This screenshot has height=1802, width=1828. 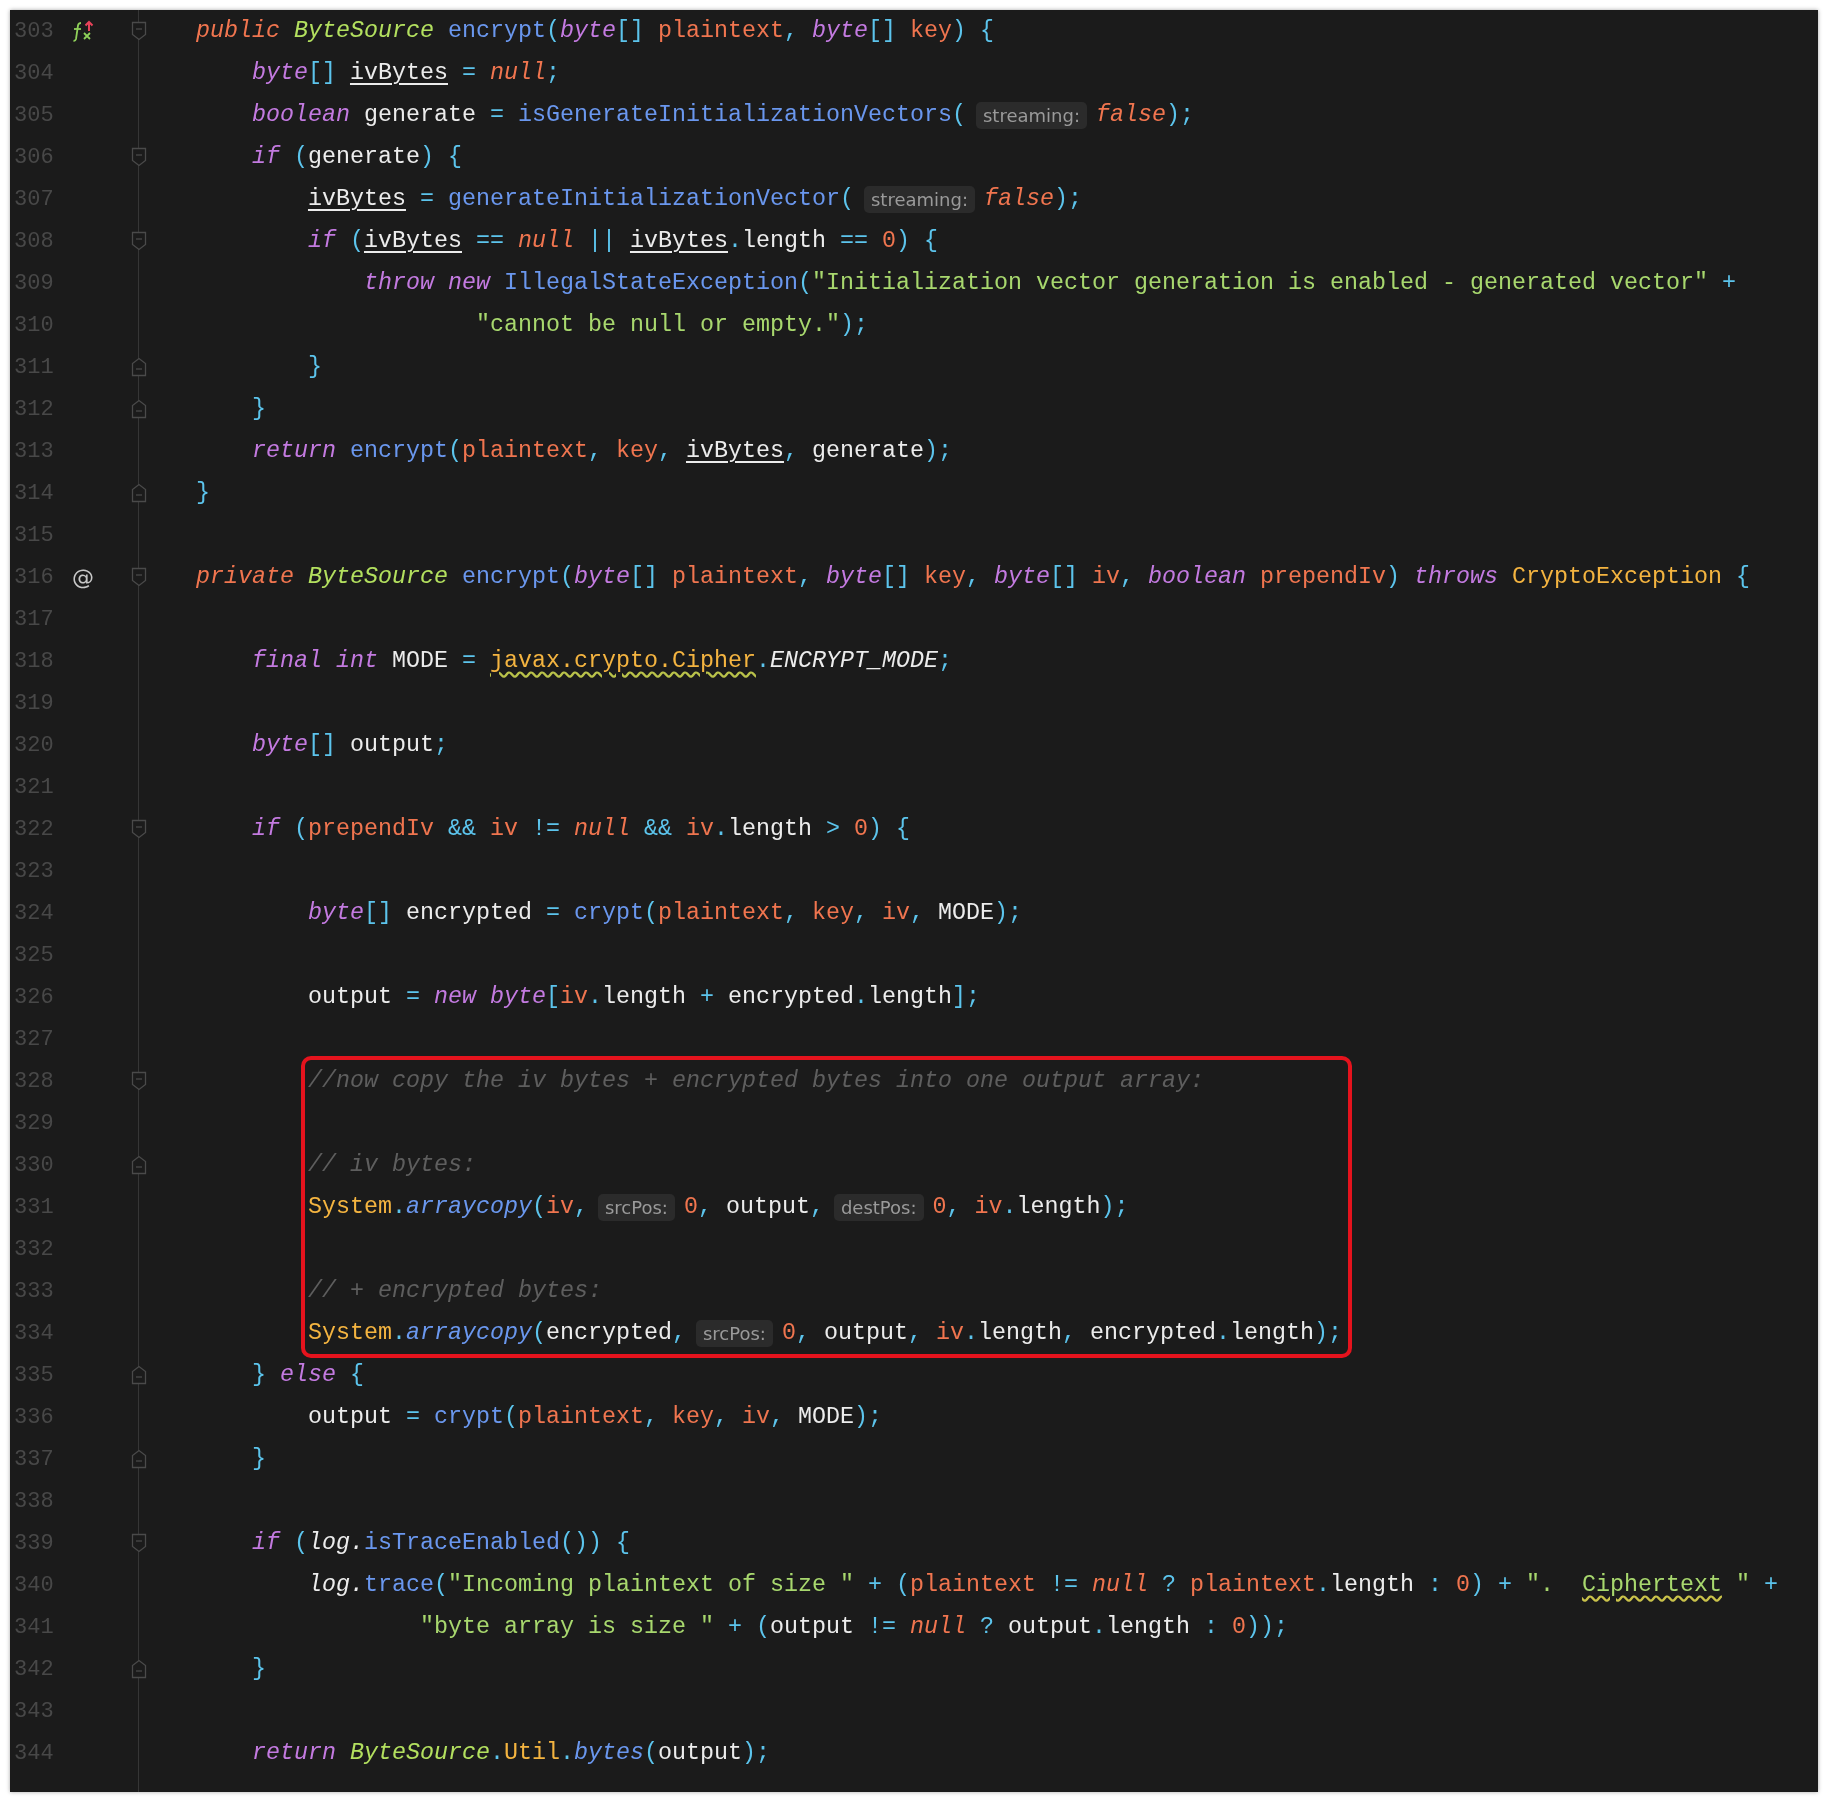 I want to click on code-text: 0, output, iv.length, encrypted.length);, so click(x=1061, y=1333).